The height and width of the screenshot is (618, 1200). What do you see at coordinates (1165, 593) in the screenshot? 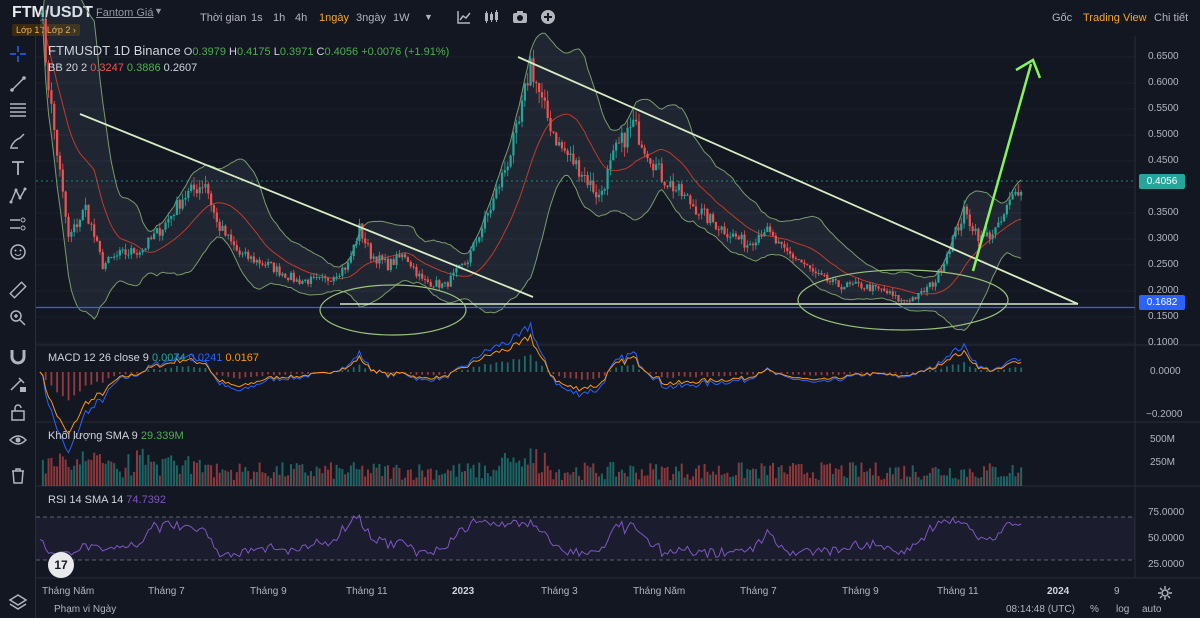
I see `settings-gear-icon` at bounding box center [1165, 593].